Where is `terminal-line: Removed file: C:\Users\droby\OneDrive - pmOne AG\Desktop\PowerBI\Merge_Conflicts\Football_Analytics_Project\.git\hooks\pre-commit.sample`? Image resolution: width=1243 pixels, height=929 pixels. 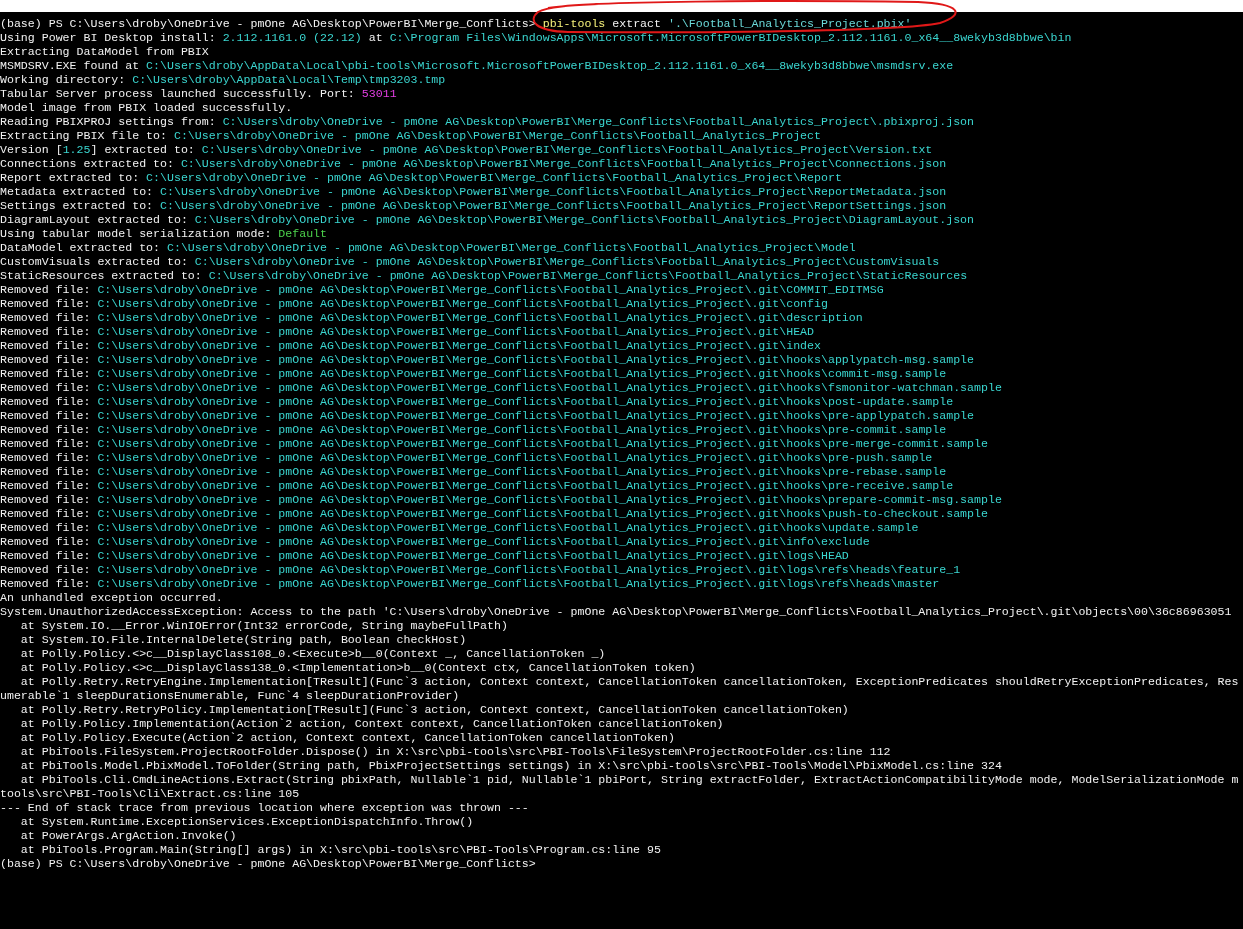
terminal-line: Removed file: C:\Users\droby\OneDrive - pmOne AG\Desktop\PowerBI\Merge_Conflicts\Football_Analytics_Project\.git\hooks\pre-commit.sample is located at coordinates (473, 430).